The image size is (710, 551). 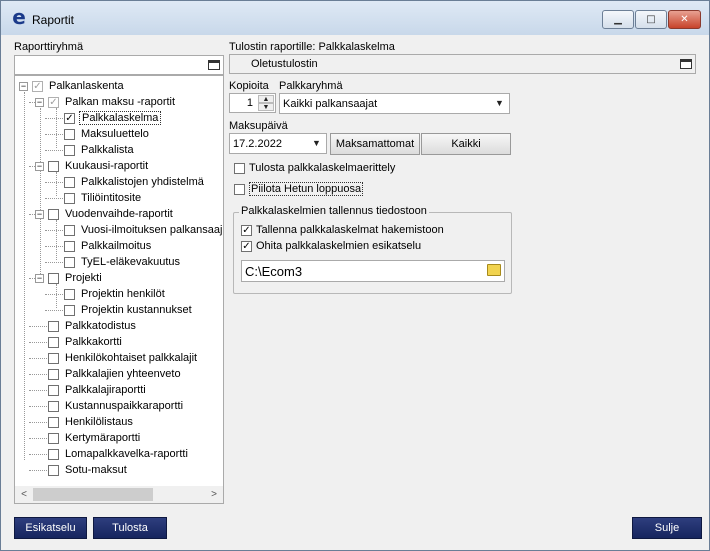 What do you see at coordinates (100, 326) in the screenshot?
I see `tree-item-label: Palkkatodistus` at bounding box center [100, 326].